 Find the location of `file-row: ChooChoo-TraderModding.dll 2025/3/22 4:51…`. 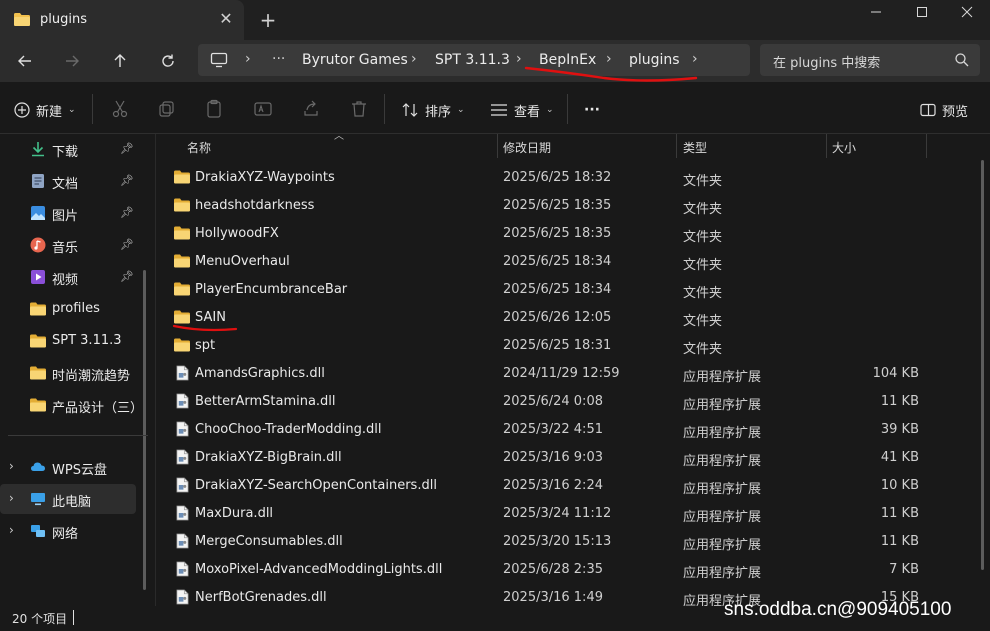

file-row: ChooChoo-TraderModding.dll 2025/3/22 4:51… is located at coordinates (550, 430).